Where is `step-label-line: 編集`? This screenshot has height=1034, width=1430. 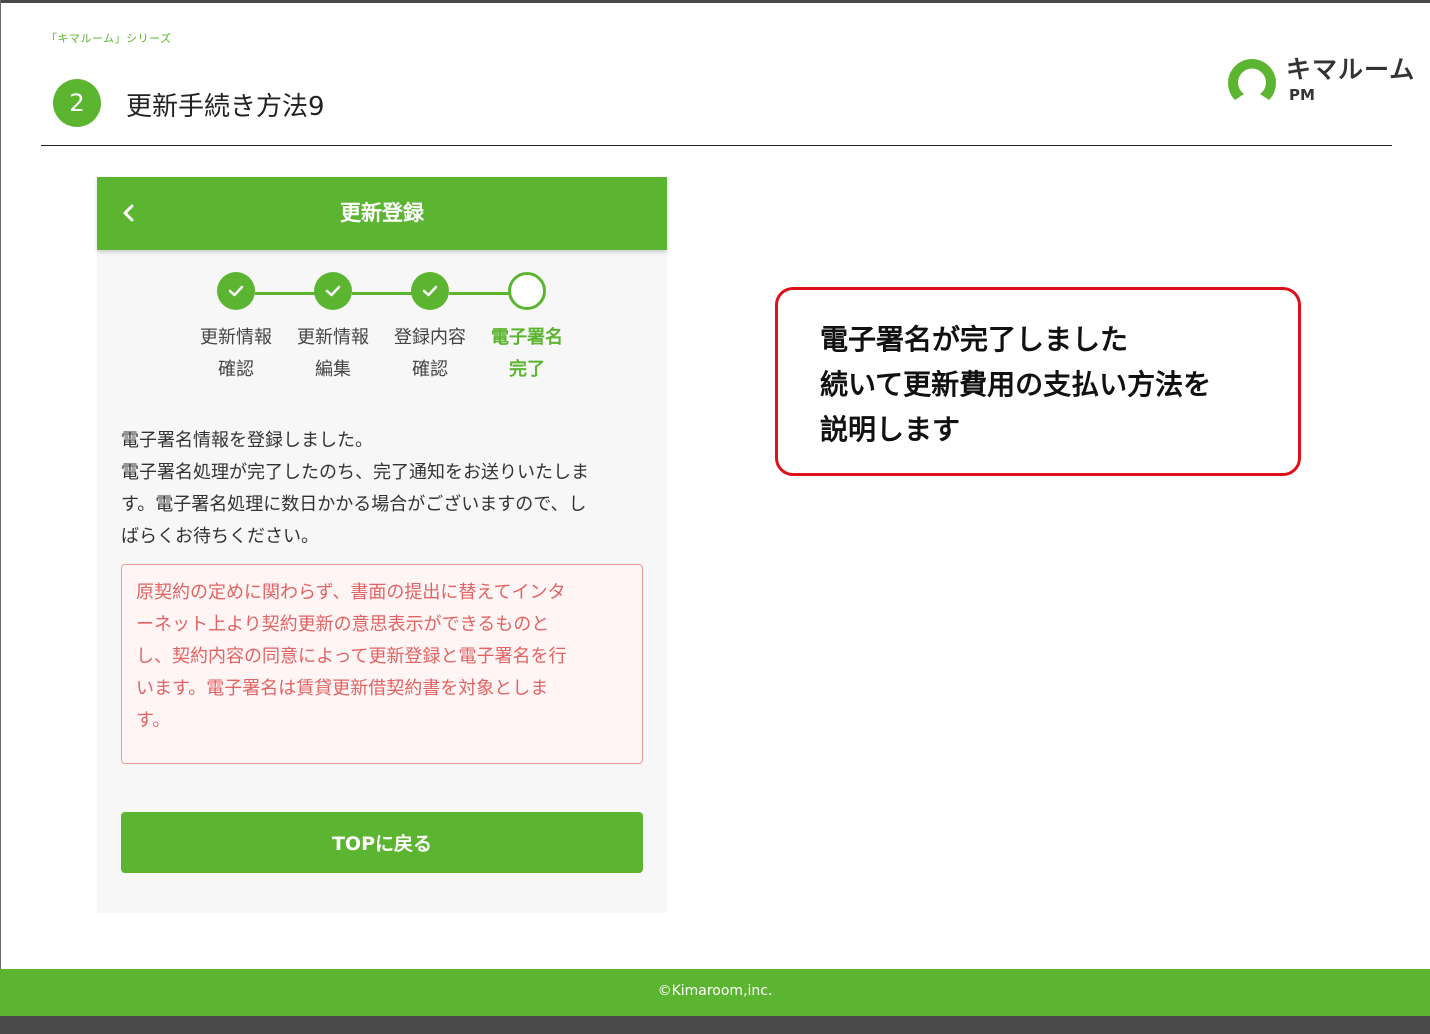 step-label-line: 編集 is located at coordinates (333, 369).